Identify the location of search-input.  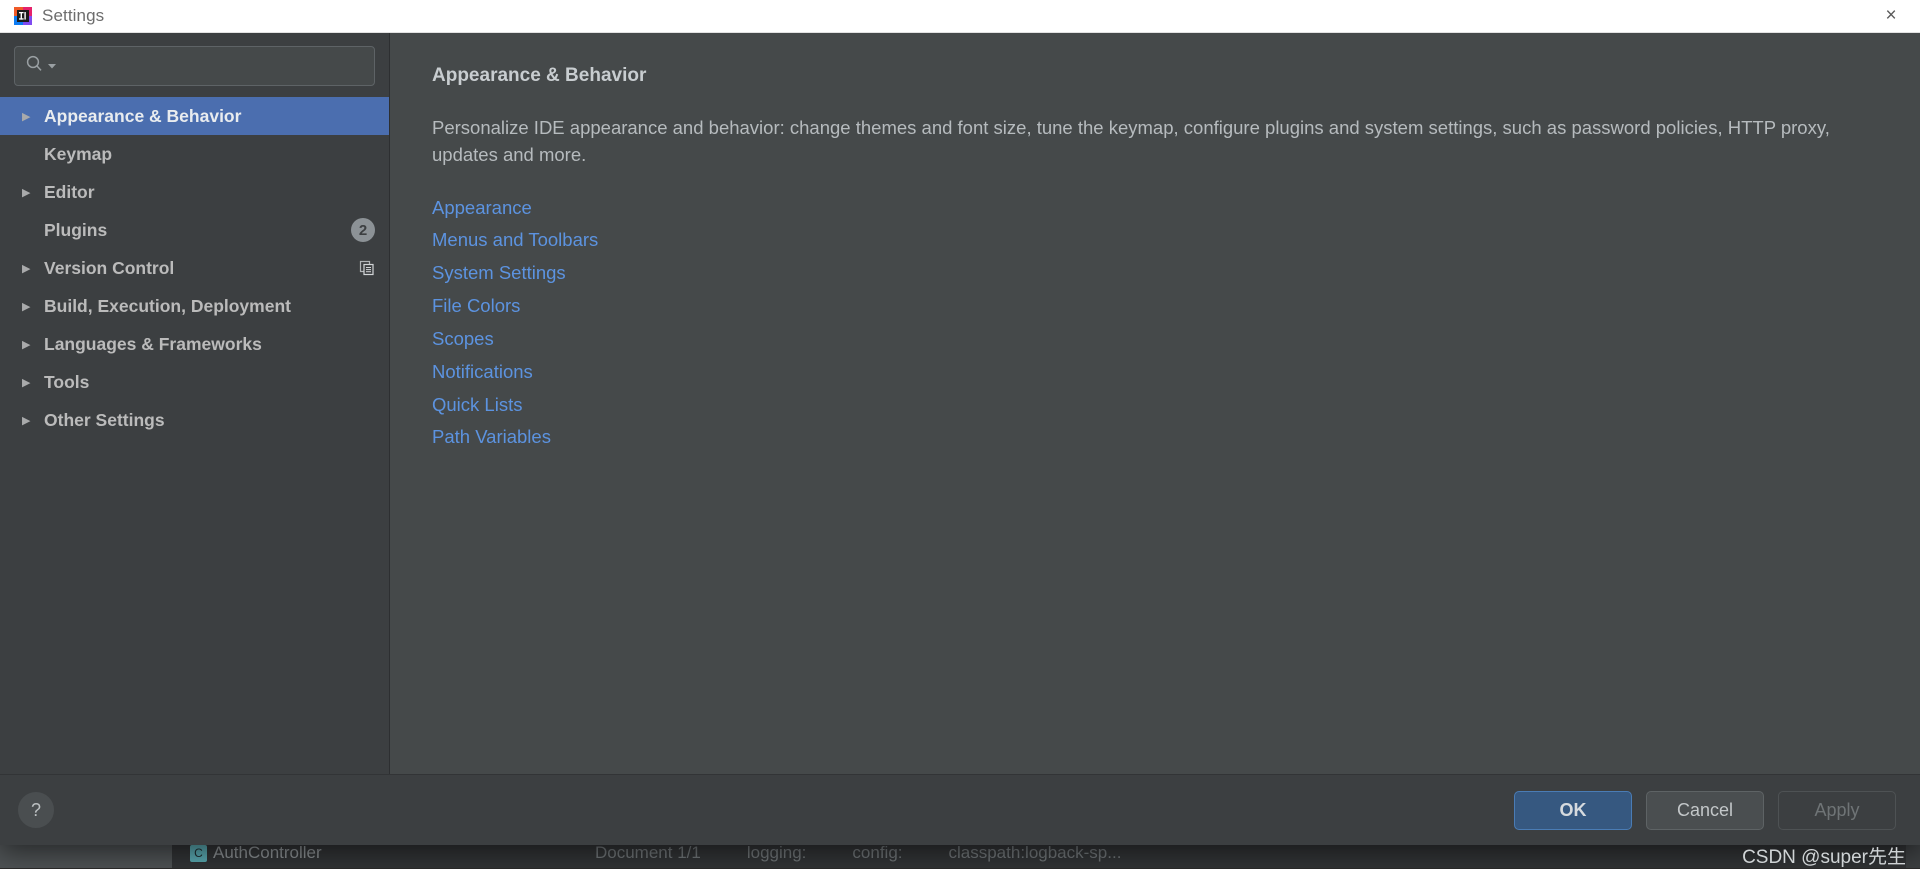
(212, 66).